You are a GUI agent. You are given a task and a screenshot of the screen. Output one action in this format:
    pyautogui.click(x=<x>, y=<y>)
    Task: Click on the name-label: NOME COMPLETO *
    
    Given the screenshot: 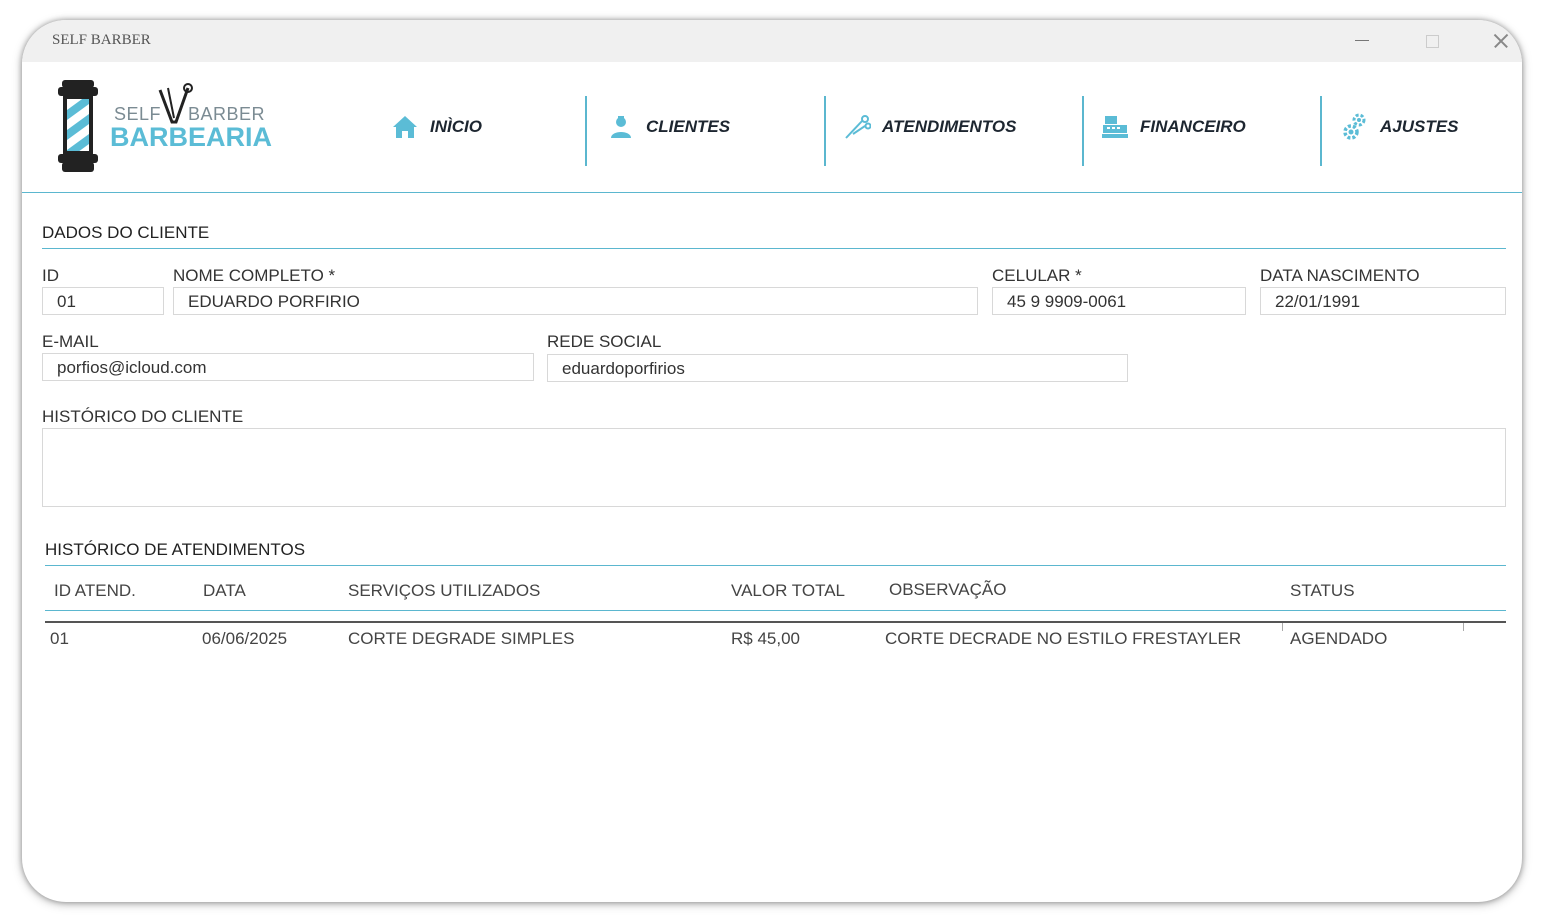 What is the action you would take?
    pyautogui.click(x=254, y=275)
    